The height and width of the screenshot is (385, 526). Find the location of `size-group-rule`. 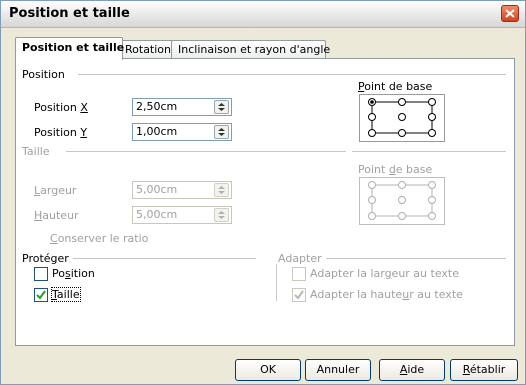

size-group-rule is located at coordinates (206, 151).